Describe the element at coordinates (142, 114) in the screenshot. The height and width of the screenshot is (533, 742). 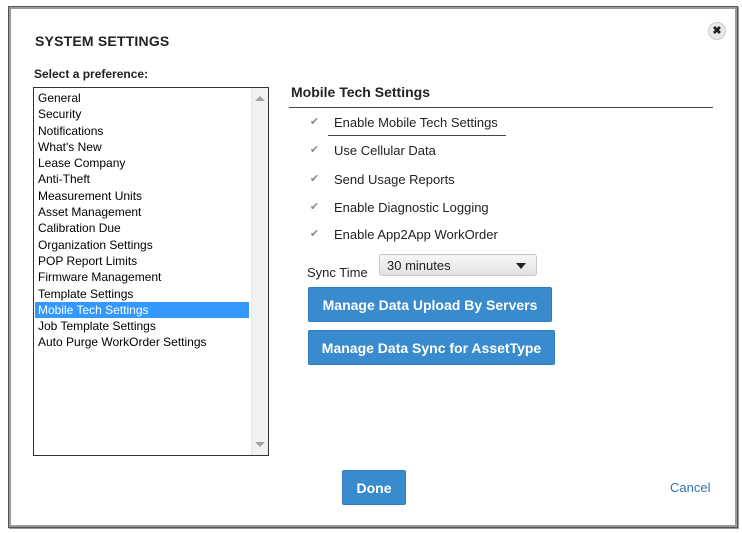
I see `preference-item: Security` at that location.